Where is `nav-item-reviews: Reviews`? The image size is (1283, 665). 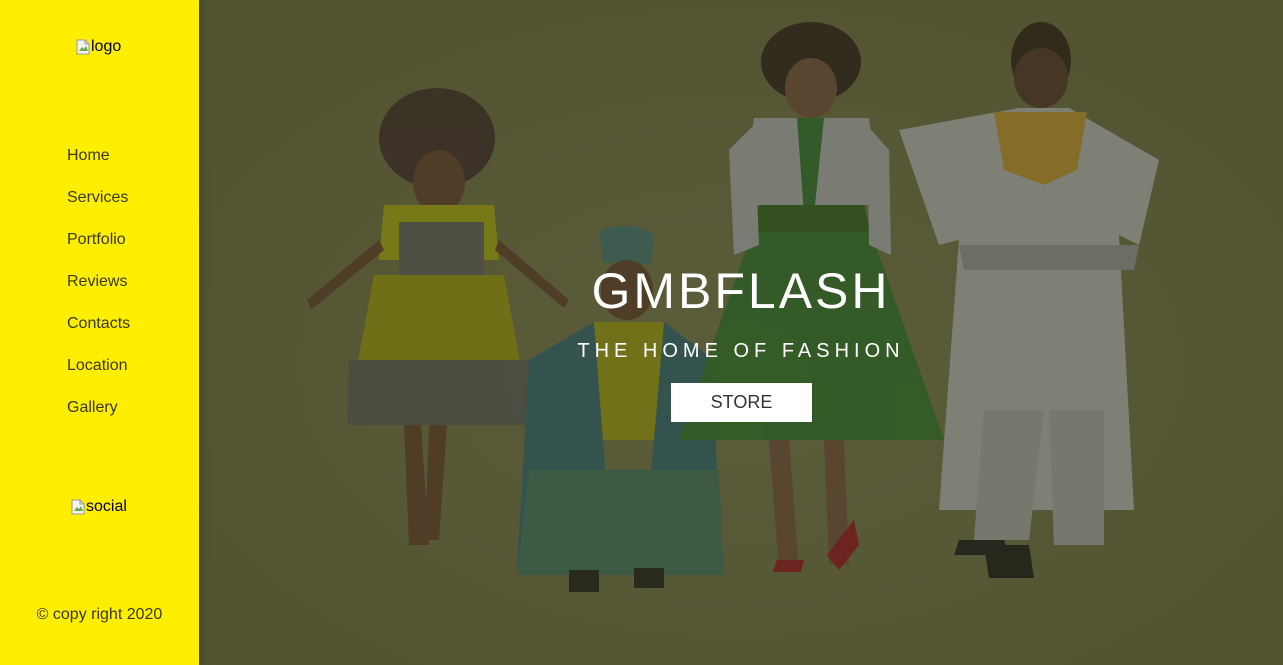 nav-item-reviews: Reviews is located at coordinates (98, 292).